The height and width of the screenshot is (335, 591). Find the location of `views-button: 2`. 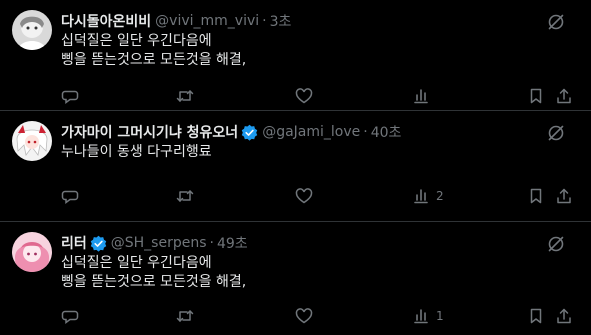

views-button: 2 is located at coordinates (428, 196).